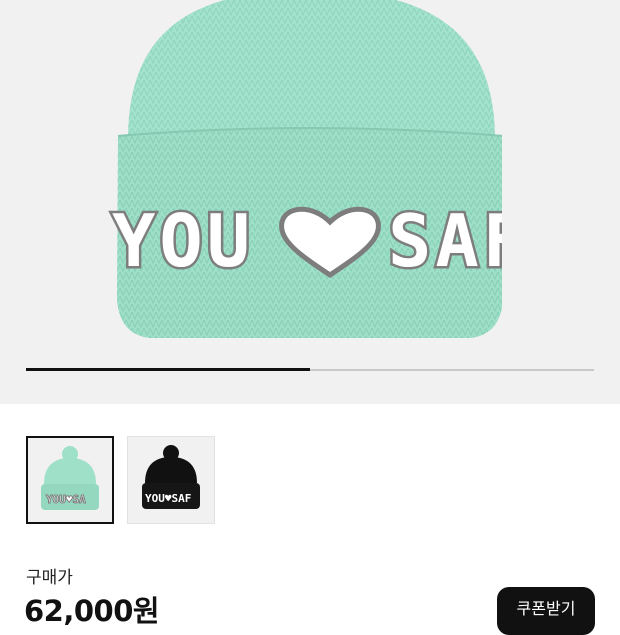 The image size is (620, 635). I want to click on thumbnail-black-beanie: YOU♥SAF, so click(171, 480).